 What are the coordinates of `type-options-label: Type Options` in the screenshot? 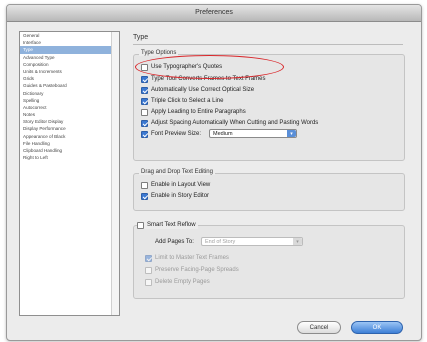 It's located at (159, 53).